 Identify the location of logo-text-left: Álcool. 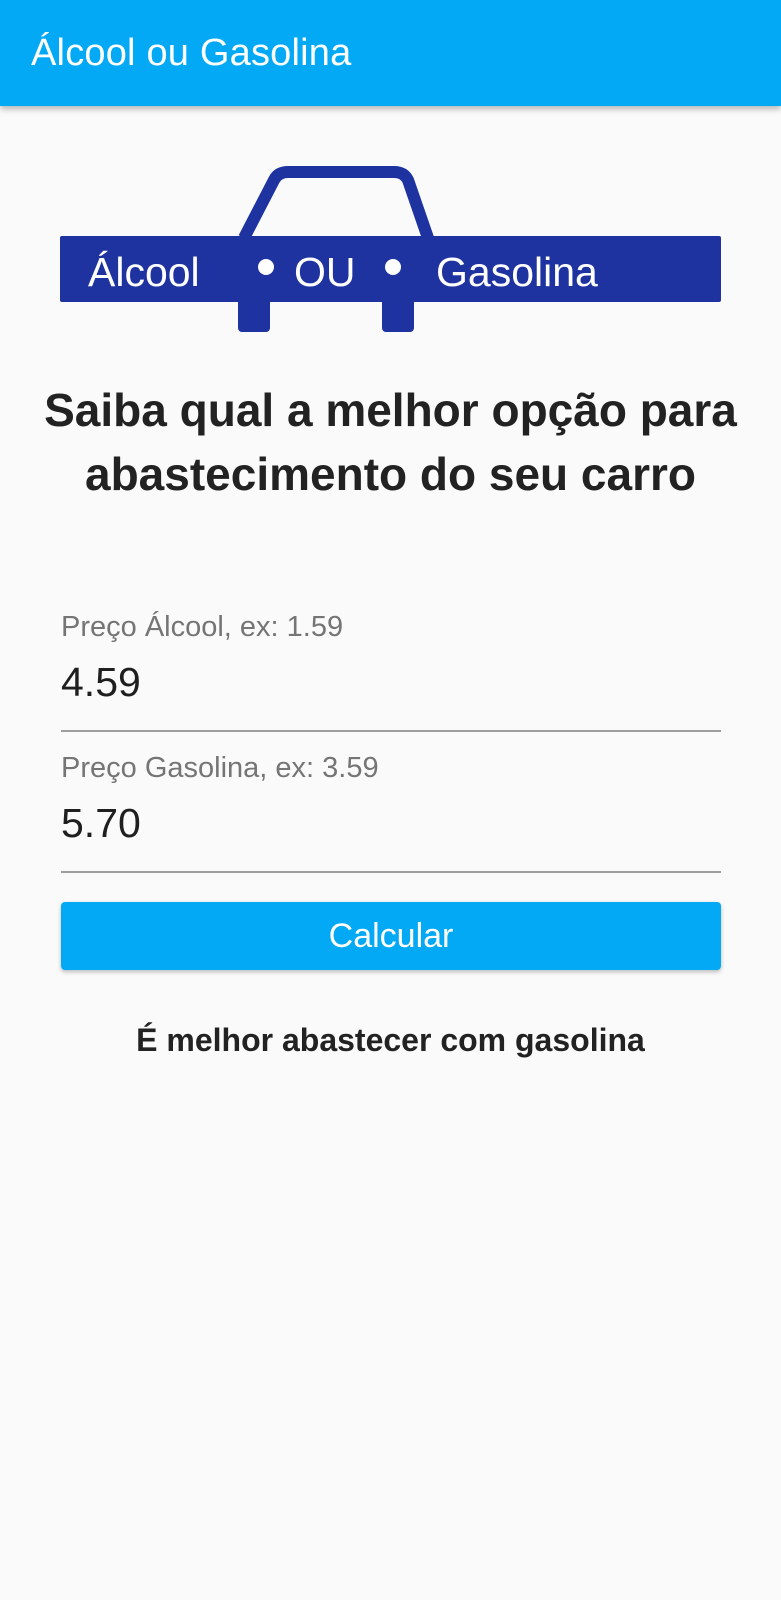
(144, 272).